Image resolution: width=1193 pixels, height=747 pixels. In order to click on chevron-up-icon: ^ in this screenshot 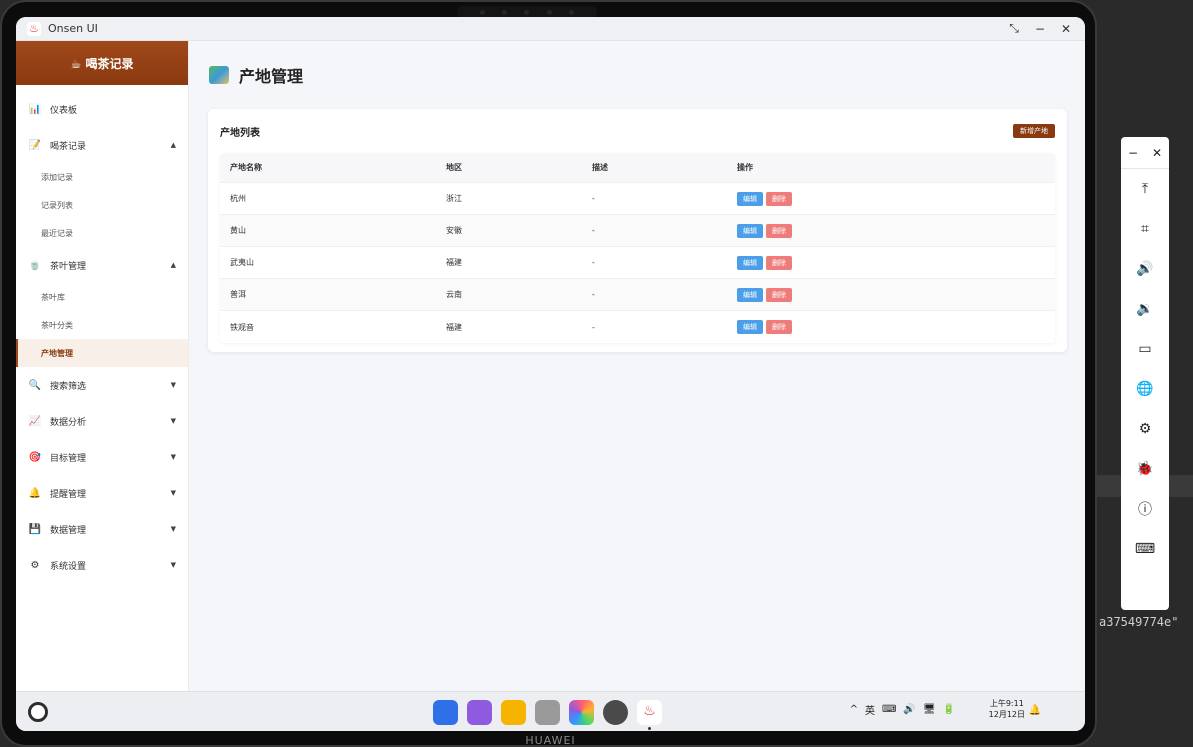, I will do `click(854, 709)`.